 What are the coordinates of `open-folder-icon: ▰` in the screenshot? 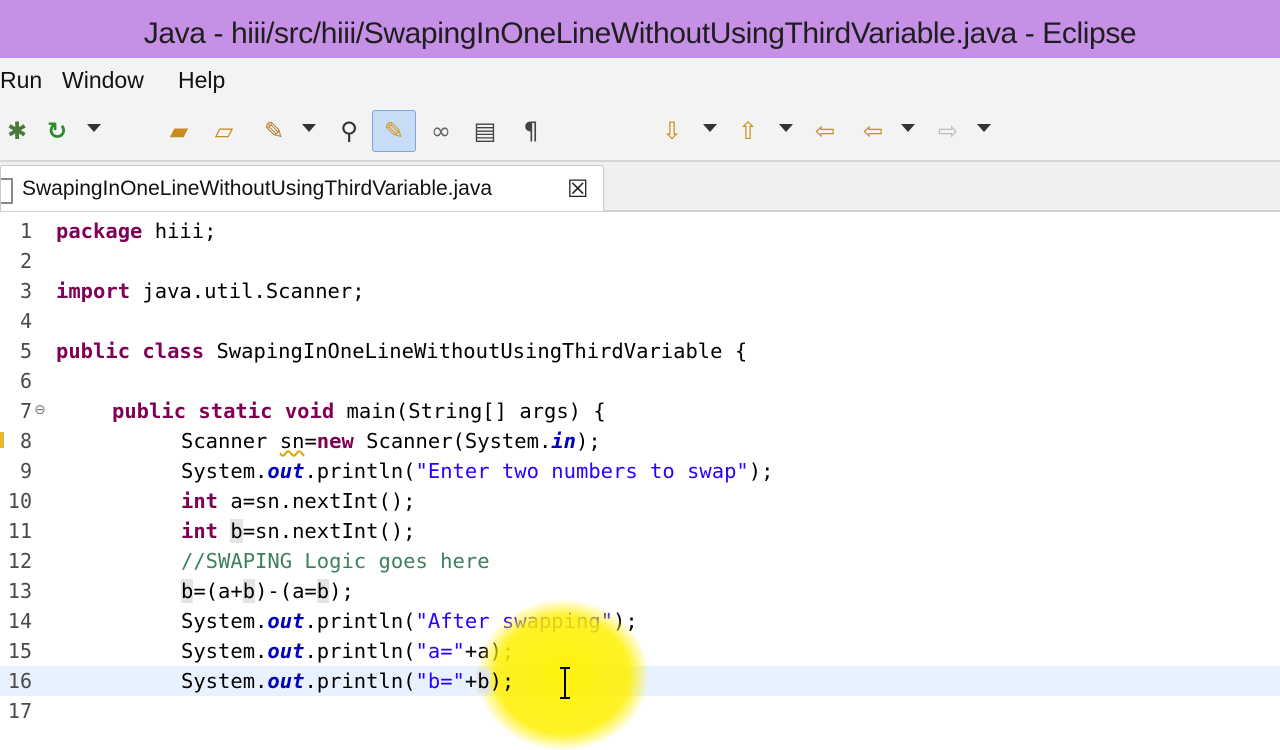 It's located at (179, 131).